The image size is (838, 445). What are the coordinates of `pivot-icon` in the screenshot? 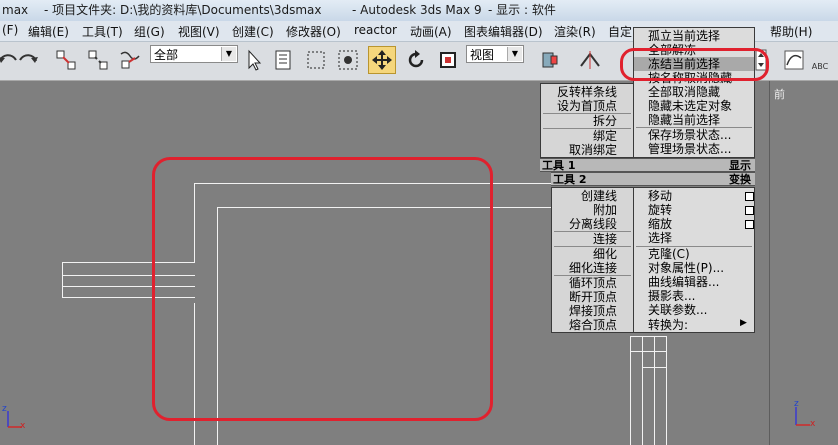 It's located at (550, 60).